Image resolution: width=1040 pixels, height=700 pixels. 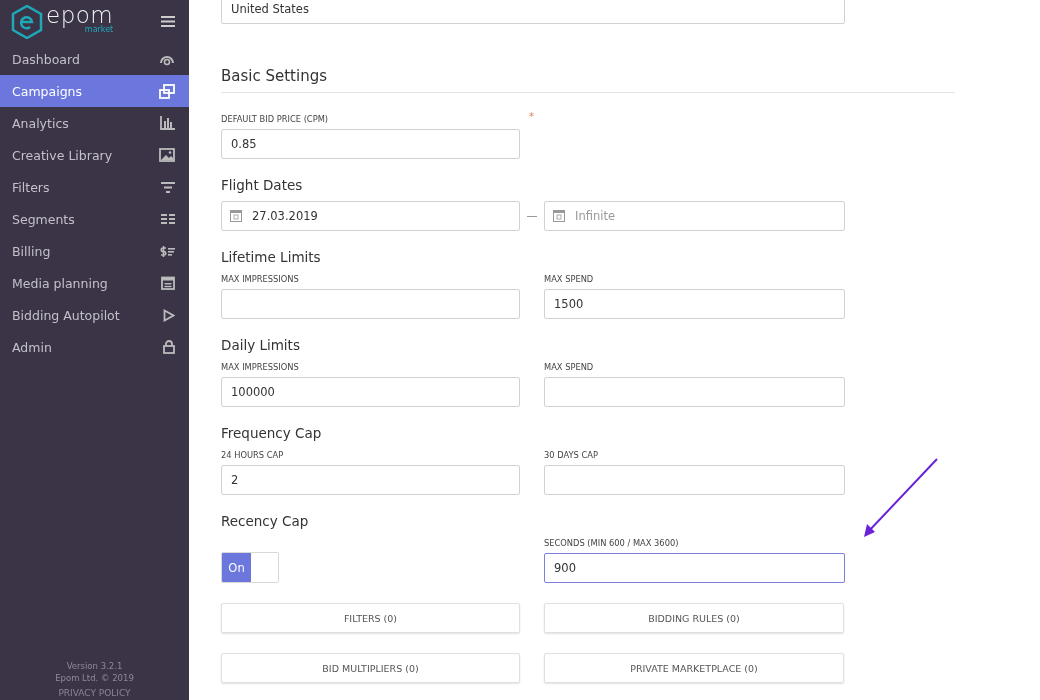 I want to click on toggle-label: On, so click(x=236, y=567).